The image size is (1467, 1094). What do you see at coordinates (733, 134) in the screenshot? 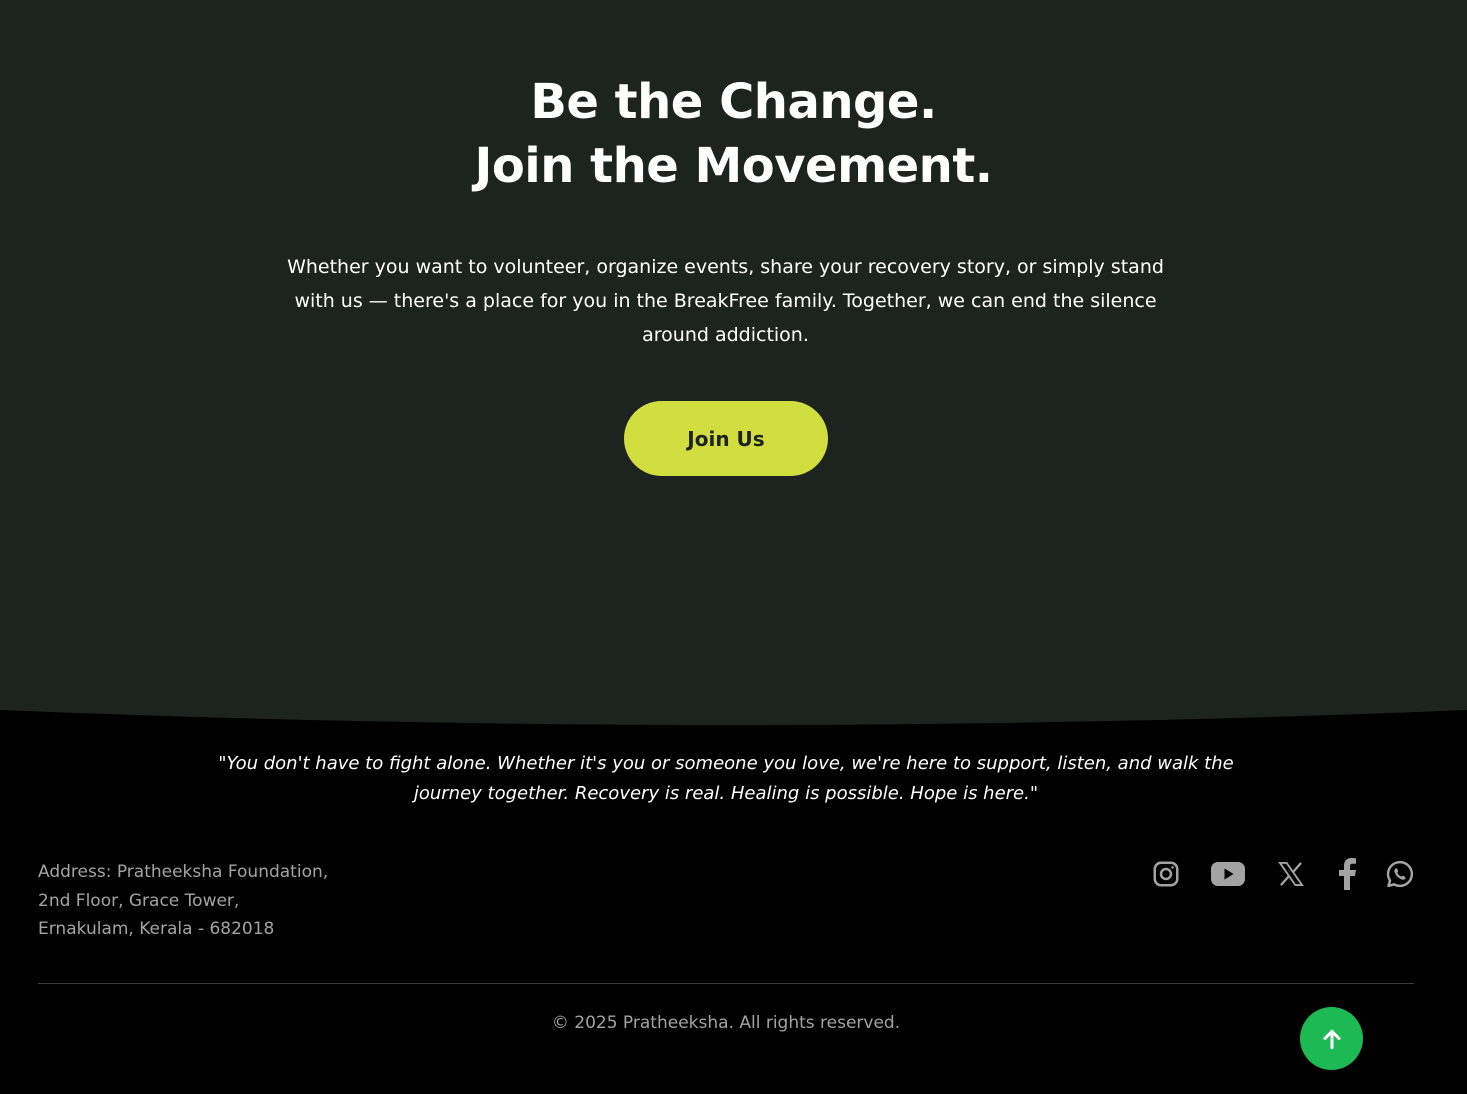
I see `cta-heading: Be the Change. Join the Movement.` at bounding box center [733, 134].